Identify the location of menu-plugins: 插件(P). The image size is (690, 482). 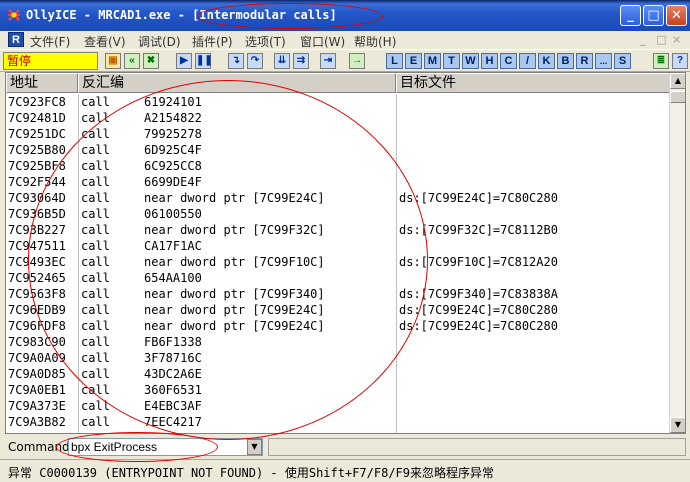
(212, 41).